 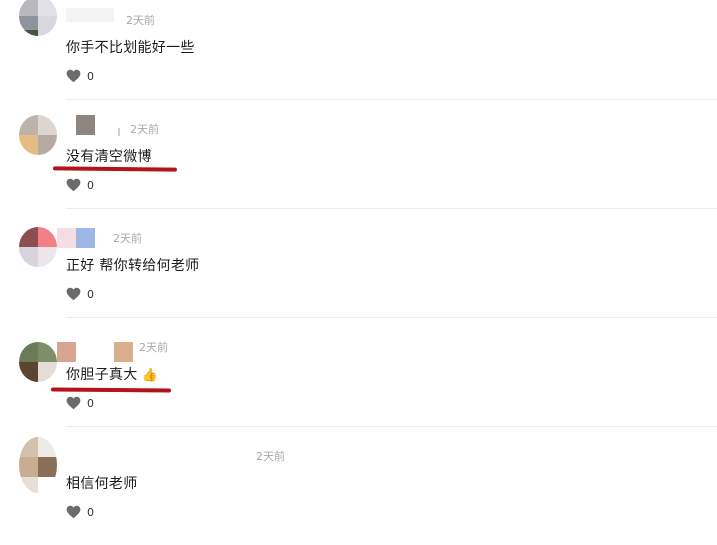 I want to click on thumbs-up-icon: 👍, so click(x=149, y=375).